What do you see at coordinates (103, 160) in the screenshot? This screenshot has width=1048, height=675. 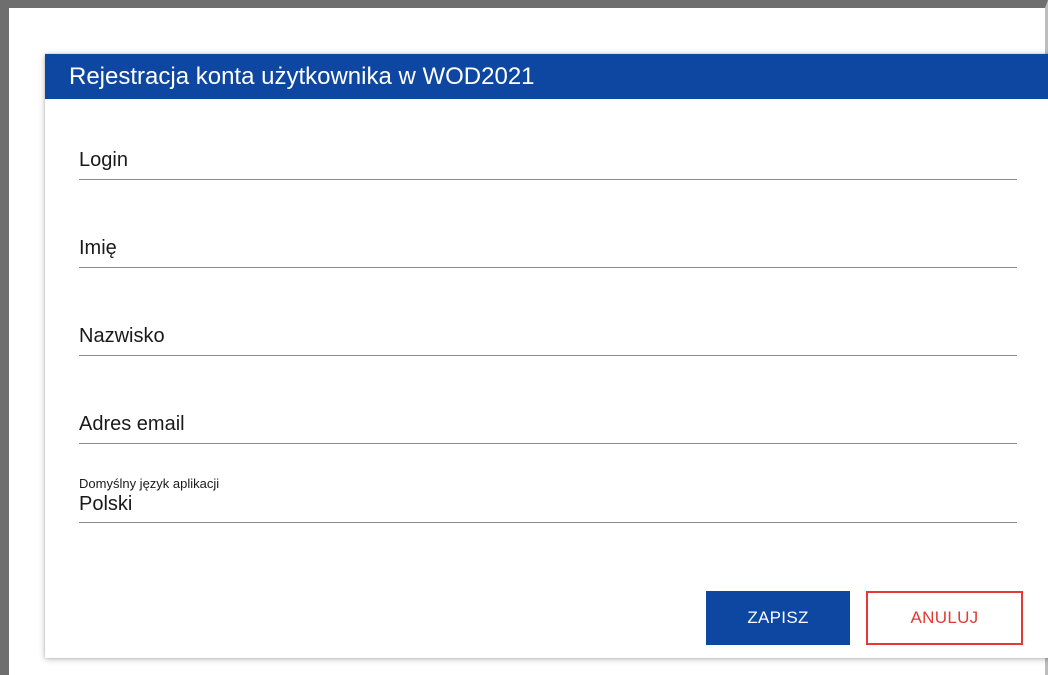 I see `login-label: Login` at bounding box center [103, 160].